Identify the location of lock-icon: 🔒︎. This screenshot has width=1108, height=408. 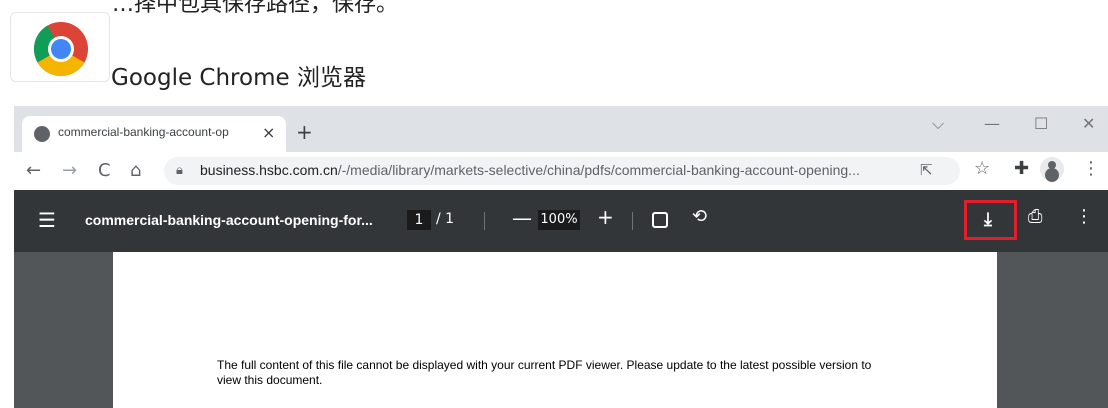
(179, 170).